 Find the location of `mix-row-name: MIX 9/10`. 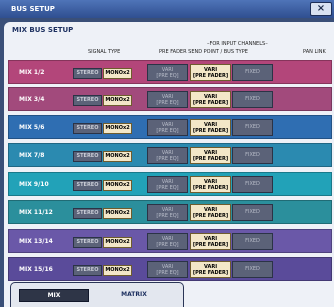

mix-row-name: MIX 9/10 is located at coordinates (34, 184).